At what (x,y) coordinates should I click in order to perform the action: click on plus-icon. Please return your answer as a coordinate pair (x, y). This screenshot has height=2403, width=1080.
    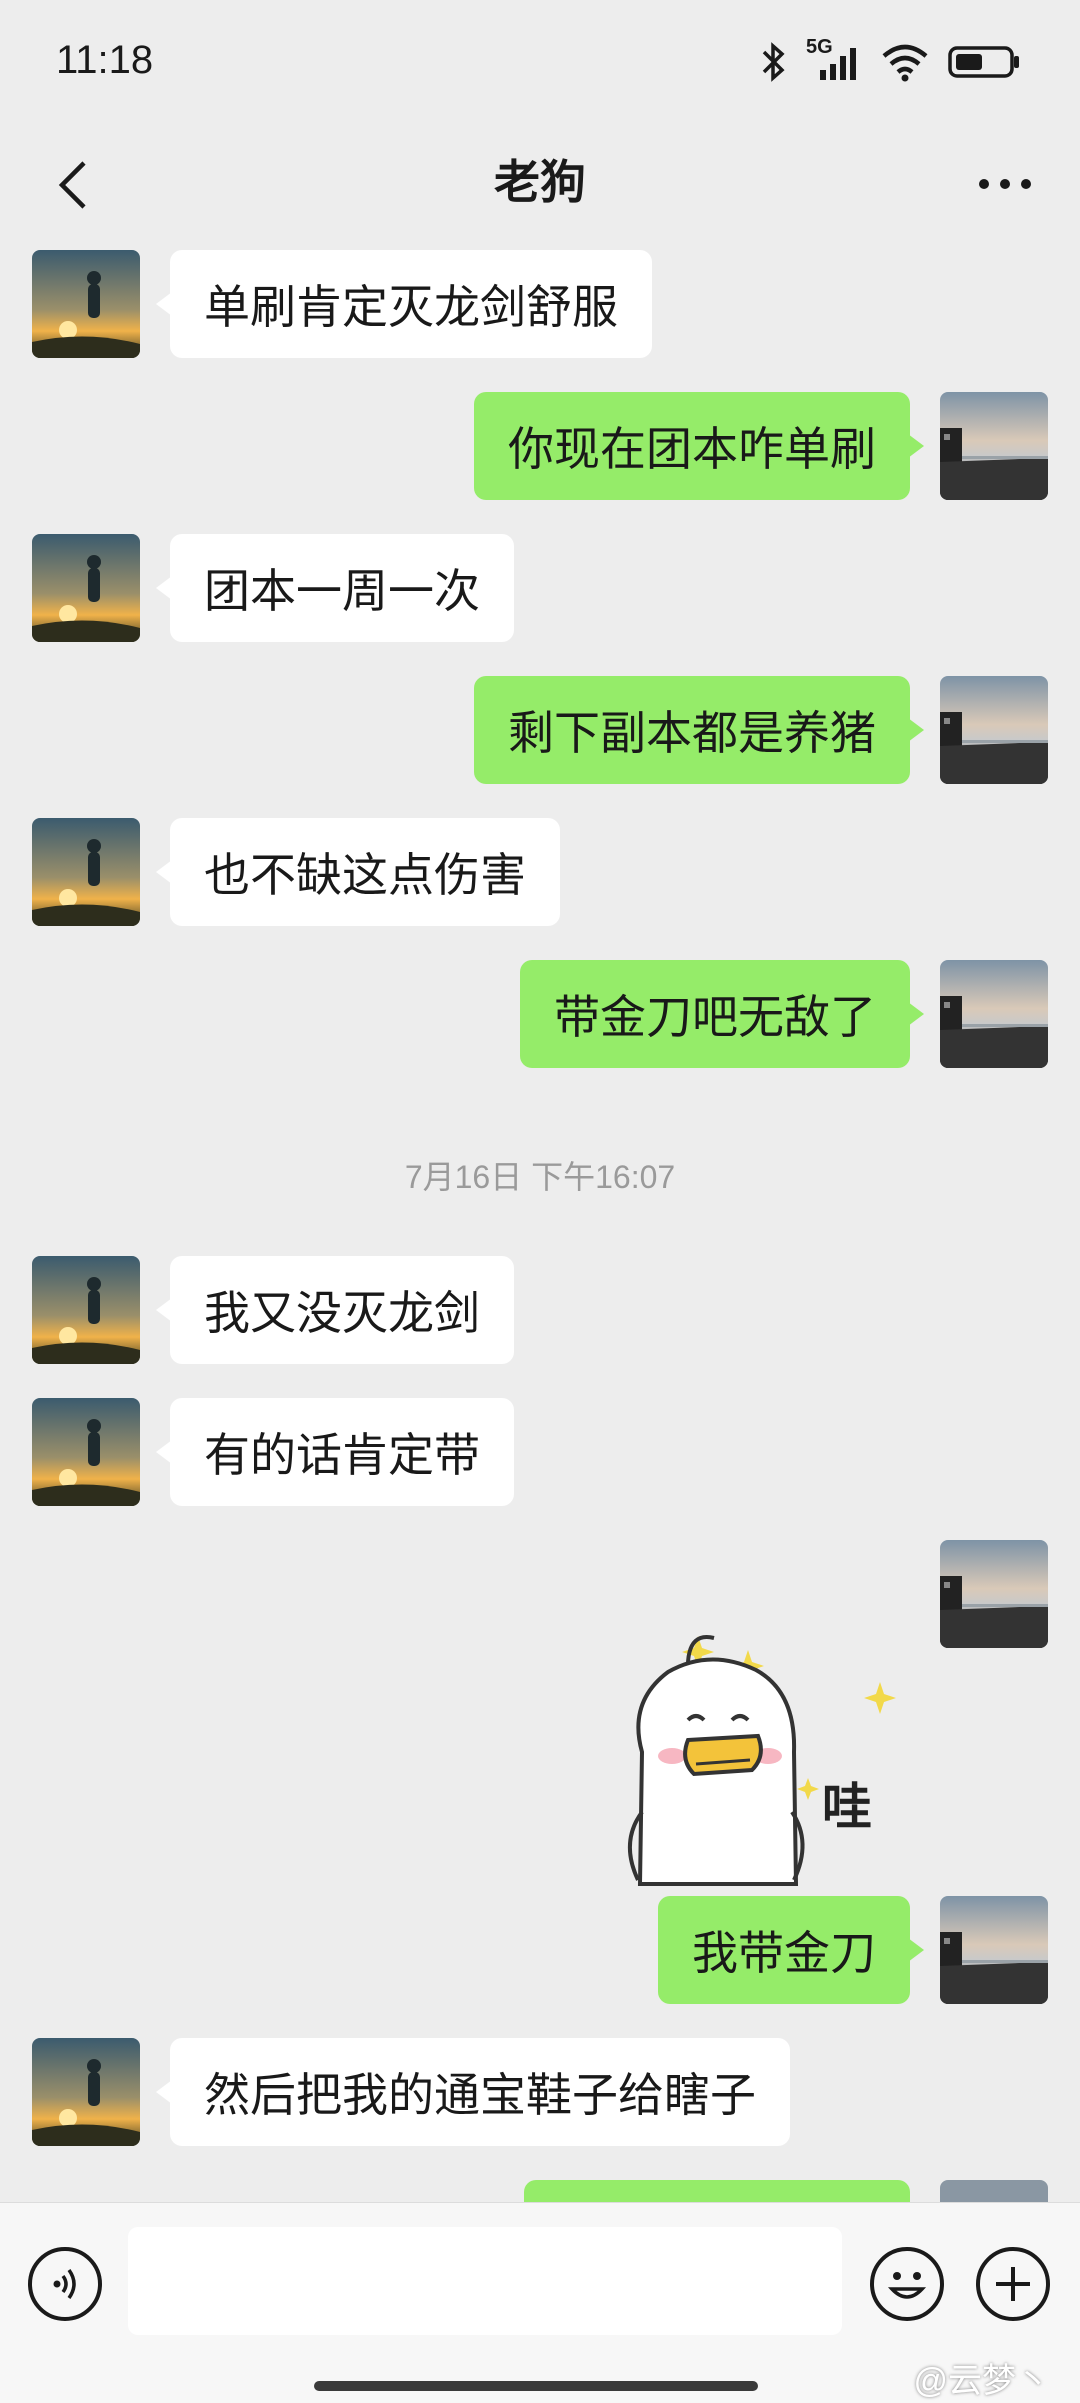
    Looking at the image, I should click on (1013, 2284).